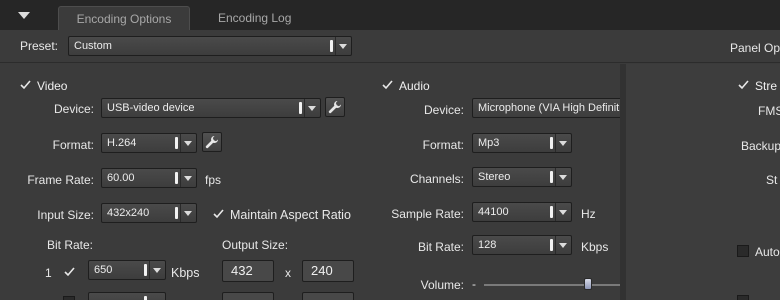  Describe the element at coordinates (288, 273) in the screenshot. I see `size-separator: x` at that location.